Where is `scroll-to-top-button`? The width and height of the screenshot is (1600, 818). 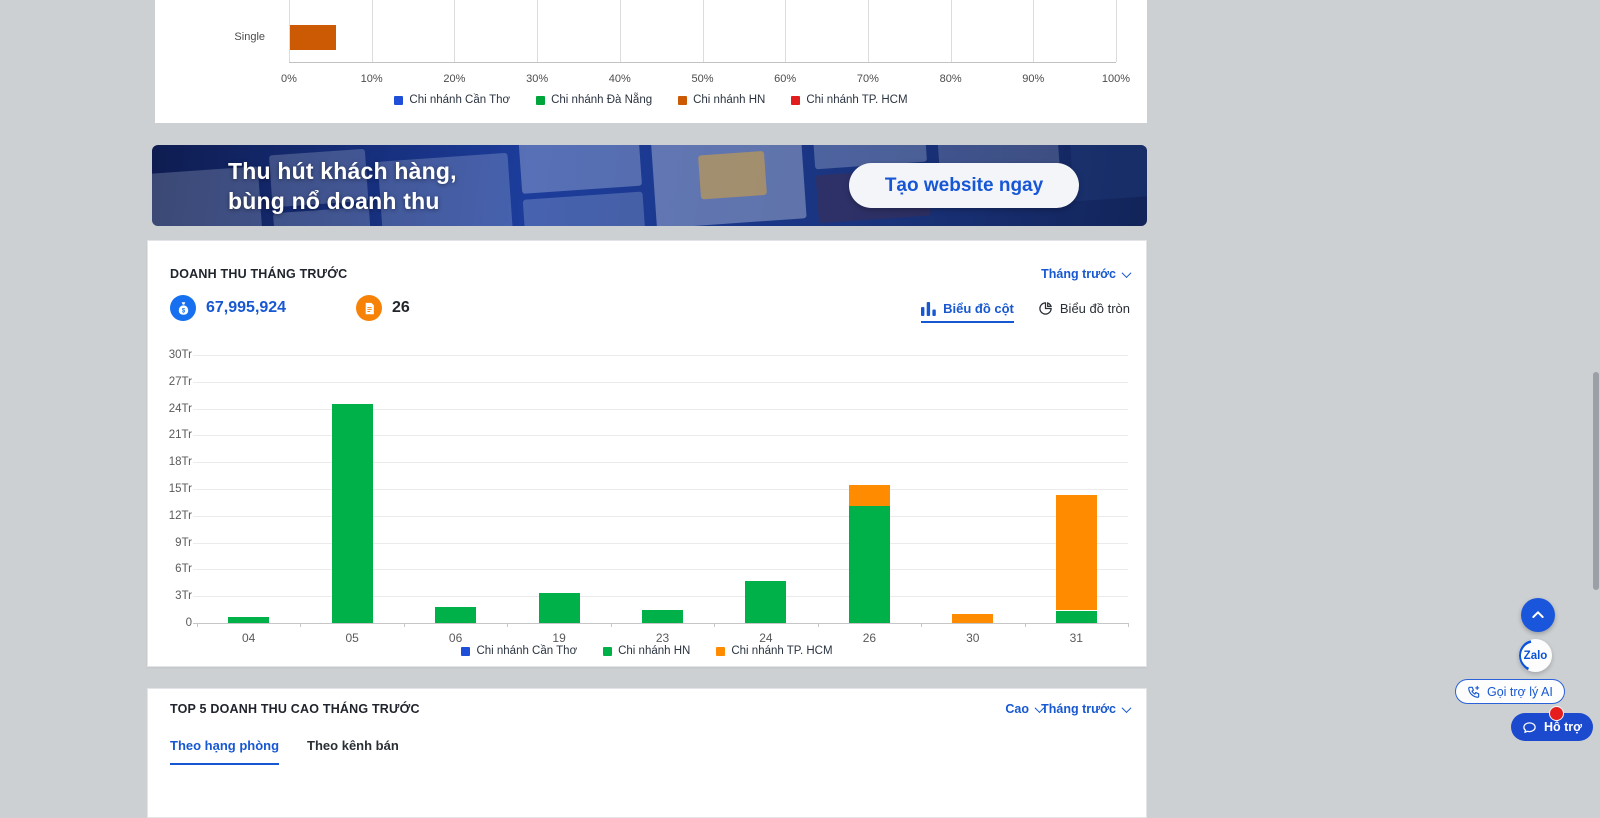
scroll-to-top-button is located at coordinates (1538, 615).